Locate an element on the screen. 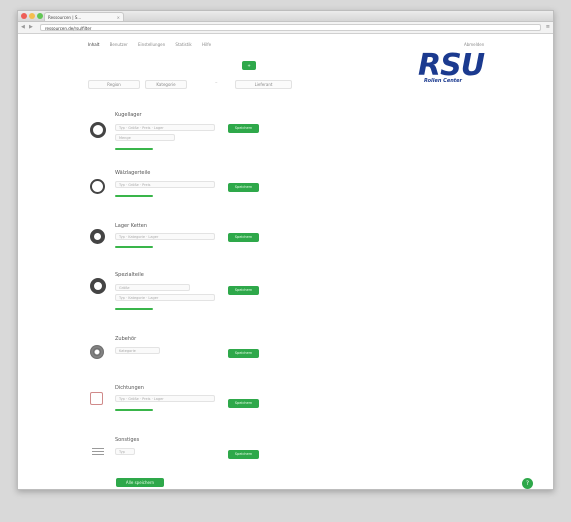 The width and height of the screenshot is (571, 522). item-fields: Größe is located at coordinates (152, 287).